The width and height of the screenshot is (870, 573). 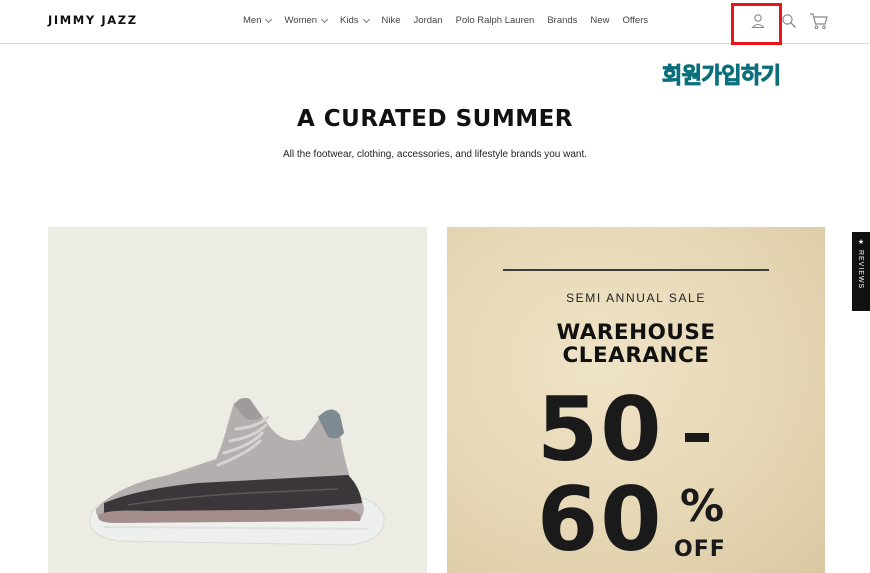 I want to click on sale-off-label: OFF, so click(x=700, y=549).